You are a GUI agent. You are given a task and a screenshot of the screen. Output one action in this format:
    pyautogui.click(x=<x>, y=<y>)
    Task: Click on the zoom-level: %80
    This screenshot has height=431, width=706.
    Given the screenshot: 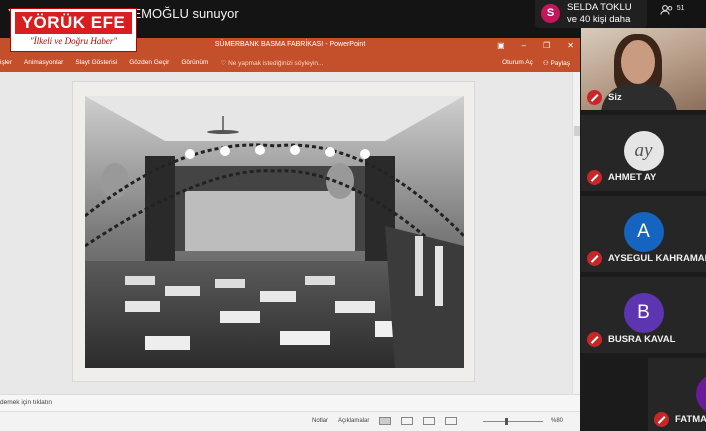 What is the action you would take?
    pyautogui.click(x=557, y=421)
    